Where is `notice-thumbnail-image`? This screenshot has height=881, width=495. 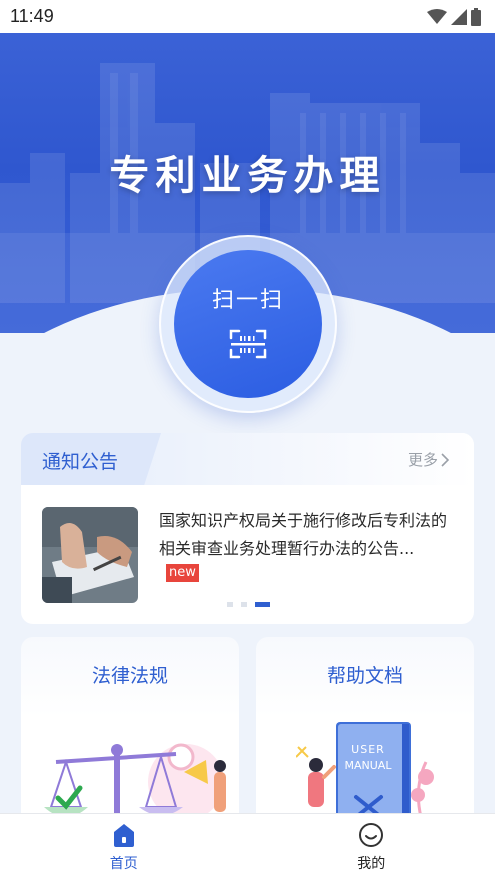
notice-thumbnail-image is located at coordinates (90, 555).